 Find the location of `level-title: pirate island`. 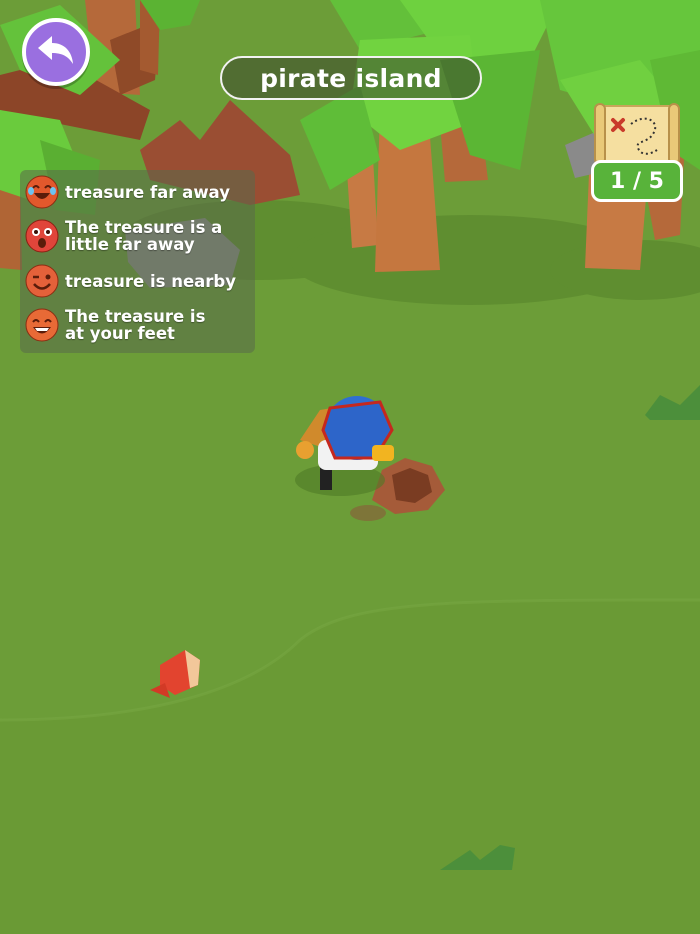

level-title: pirate island is located at coordinates (351, 78).